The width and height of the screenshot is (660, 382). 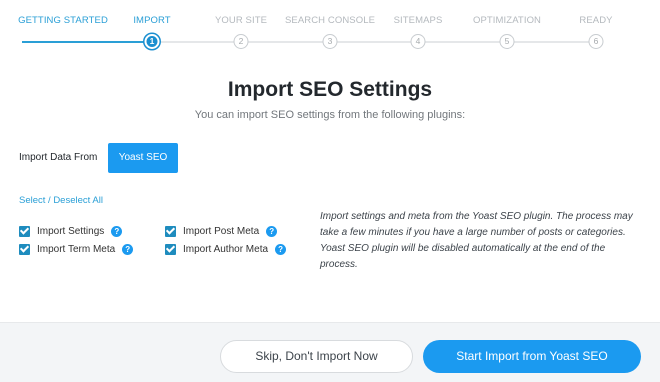 I want to click on import-author-meta-label: Import Author Meta, so click(x=225, y=249).